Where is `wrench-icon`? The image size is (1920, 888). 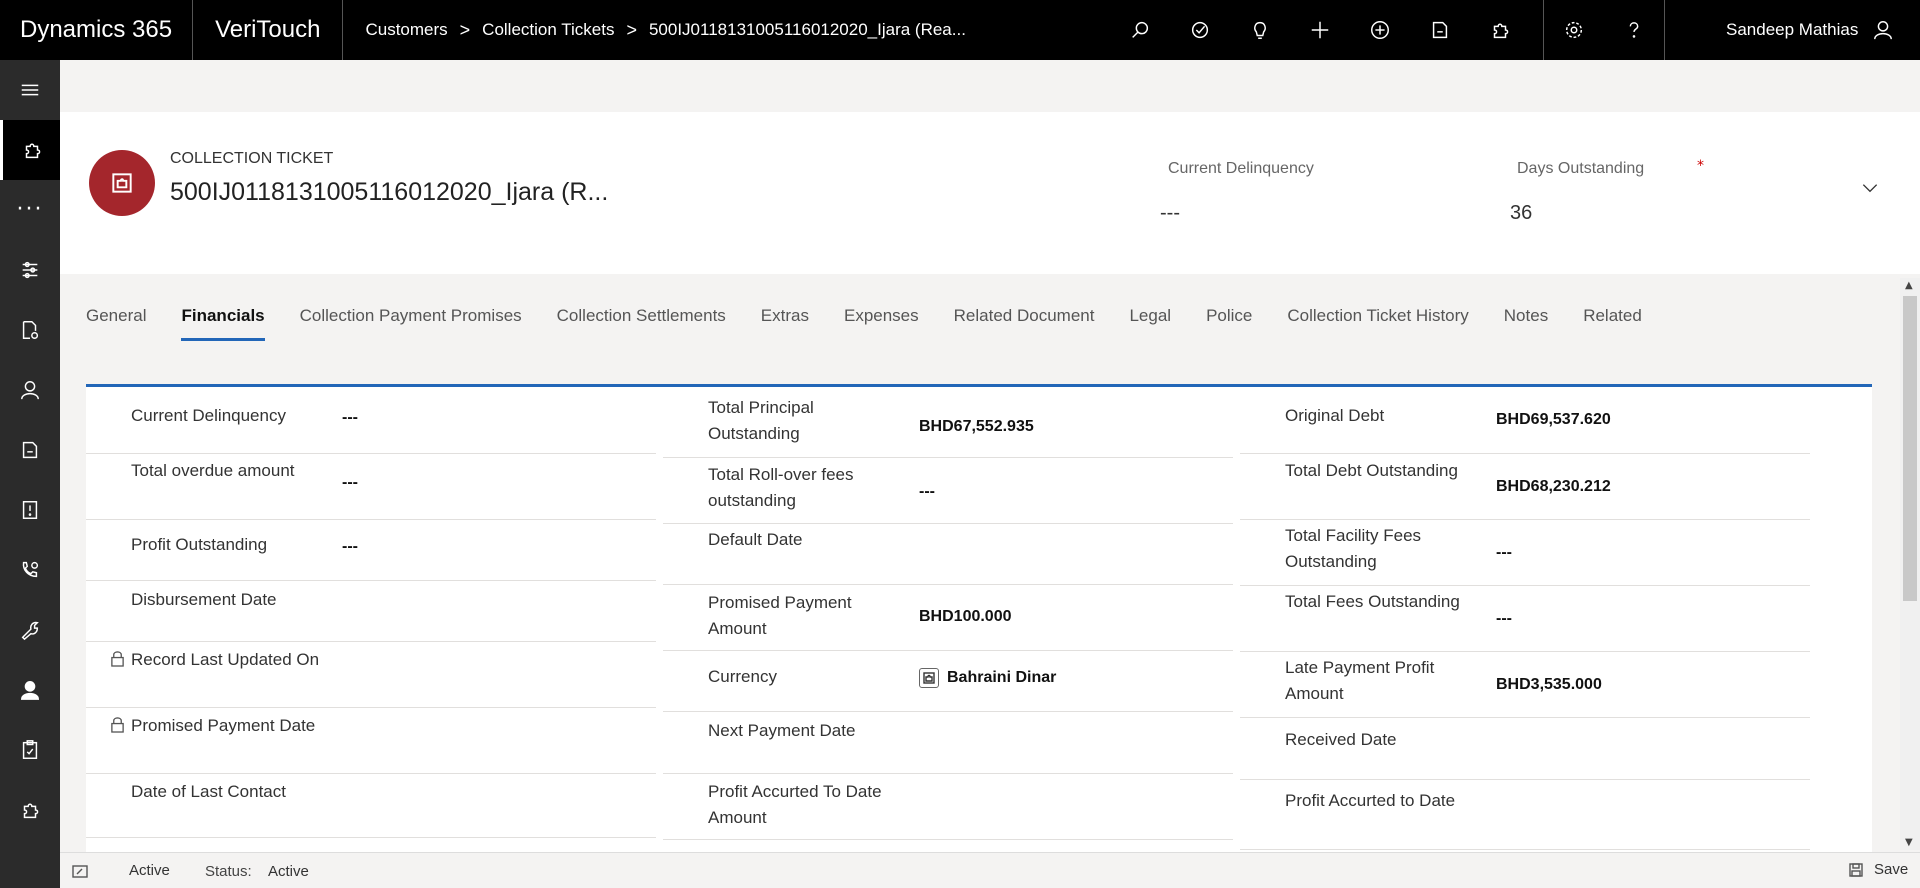
wrench-icon is located at coordinates (30, 630).